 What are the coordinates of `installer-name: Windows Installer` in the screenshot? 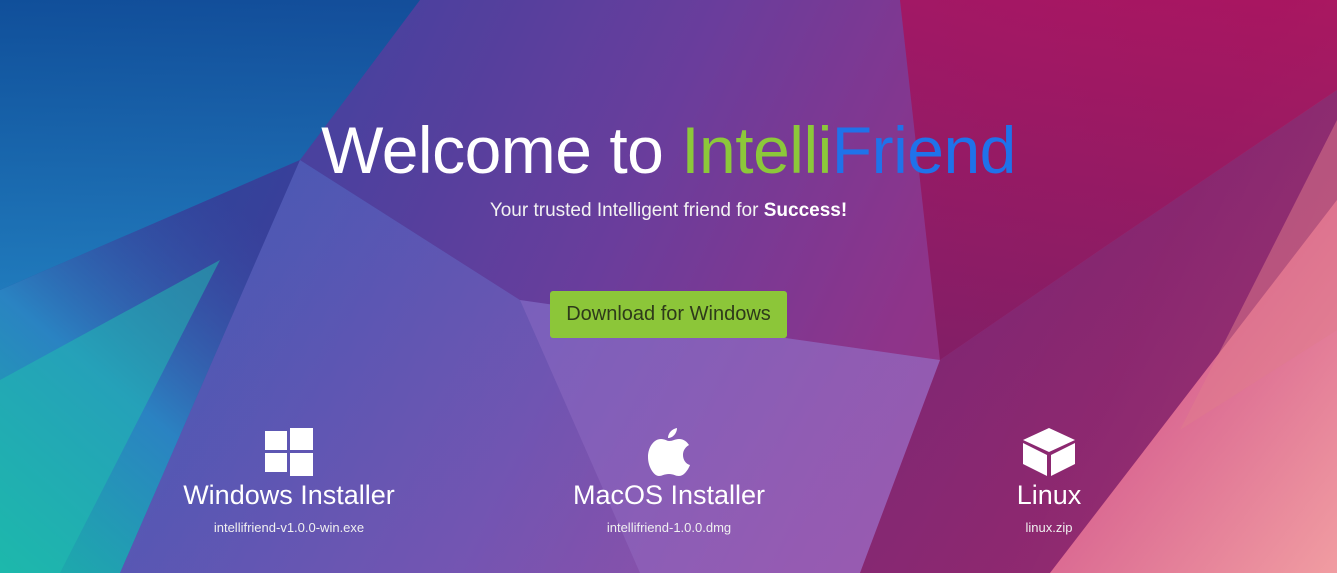 It's located at (289, 495).